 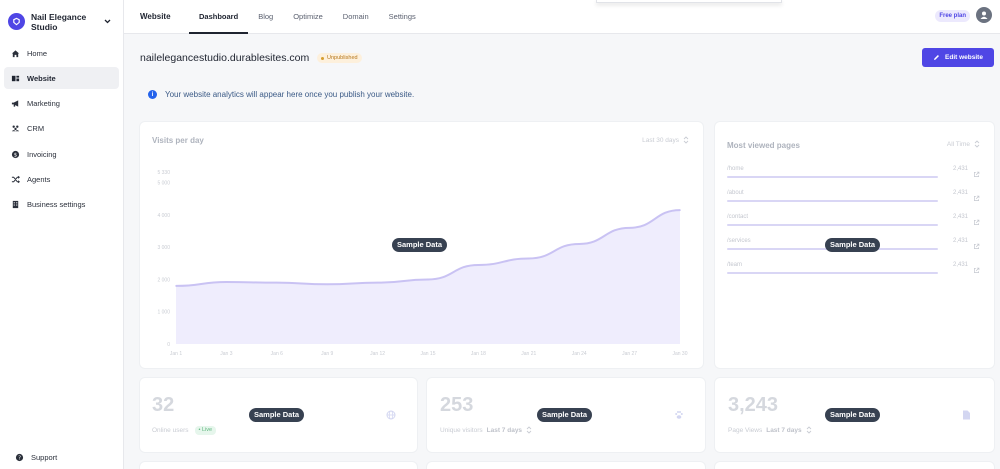 What do you see at coordinates (163, 280) in the screenshot?
I see `y-tick-label: 2 000` at bounding box center [163, 280].